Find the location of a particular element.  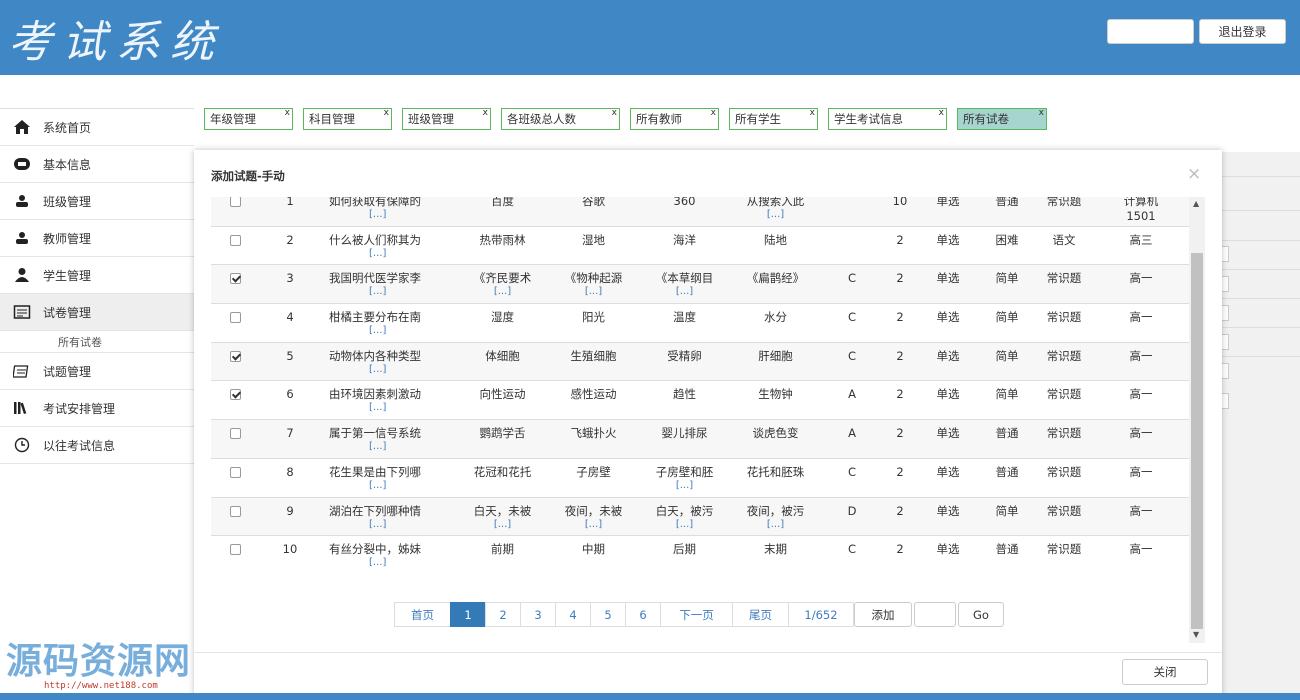

tab-student-exam-info: 学生考试信息 x is located at coordinates (887, 119).